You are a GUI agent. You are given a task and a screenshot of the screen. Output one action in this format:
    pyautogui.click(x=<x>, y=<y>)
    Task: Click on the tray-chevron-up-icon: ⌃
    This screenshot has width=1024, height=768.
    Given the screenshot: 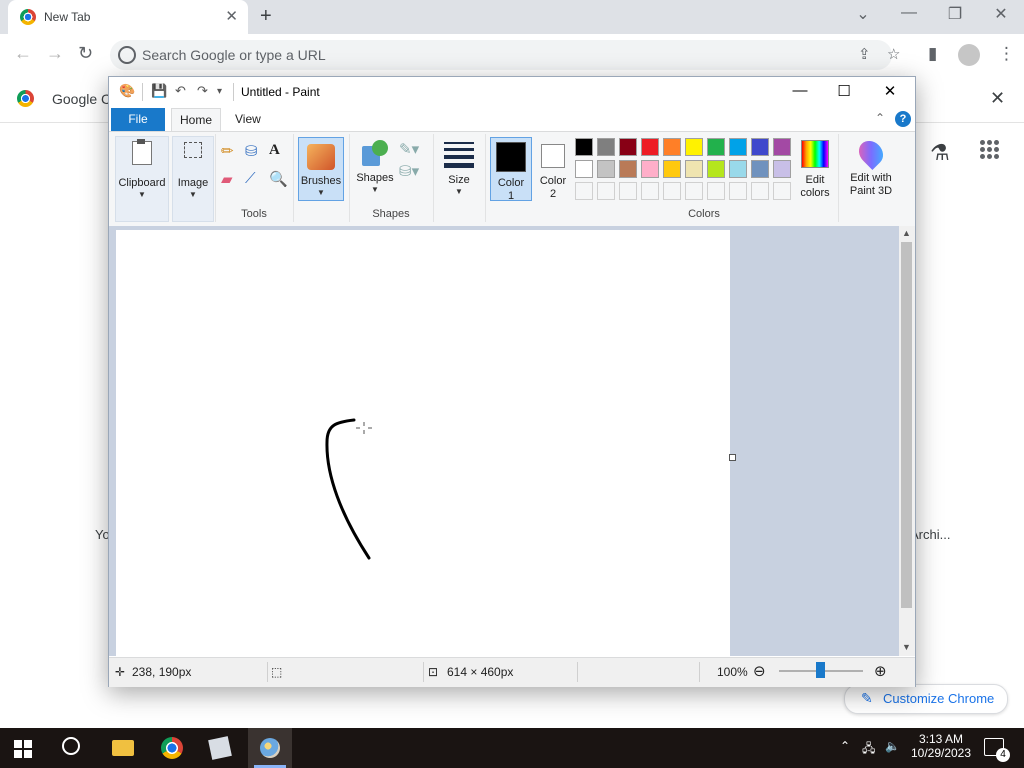 What is the action you would take?
    pyautogui.click(x=845, y=746)
    